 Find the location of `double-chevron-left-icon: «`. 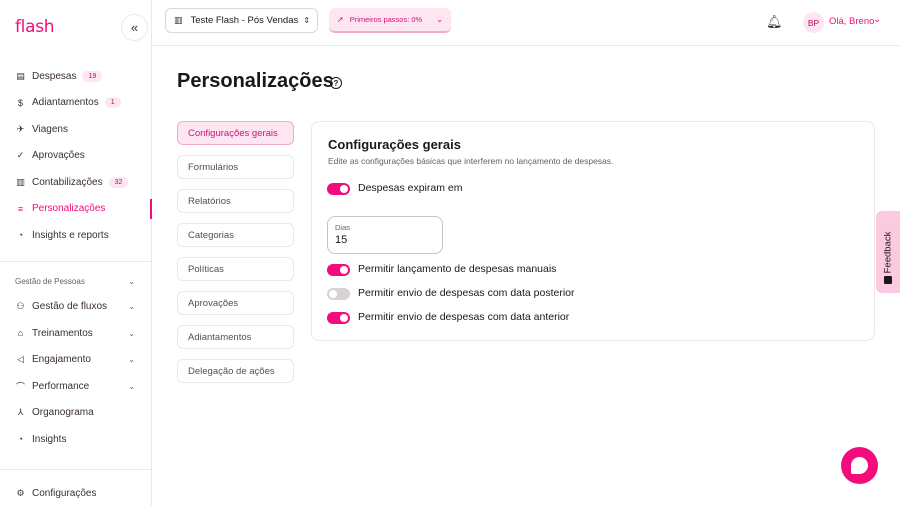

double-chevron-left-icon: « is located at coordinates (134, 27).